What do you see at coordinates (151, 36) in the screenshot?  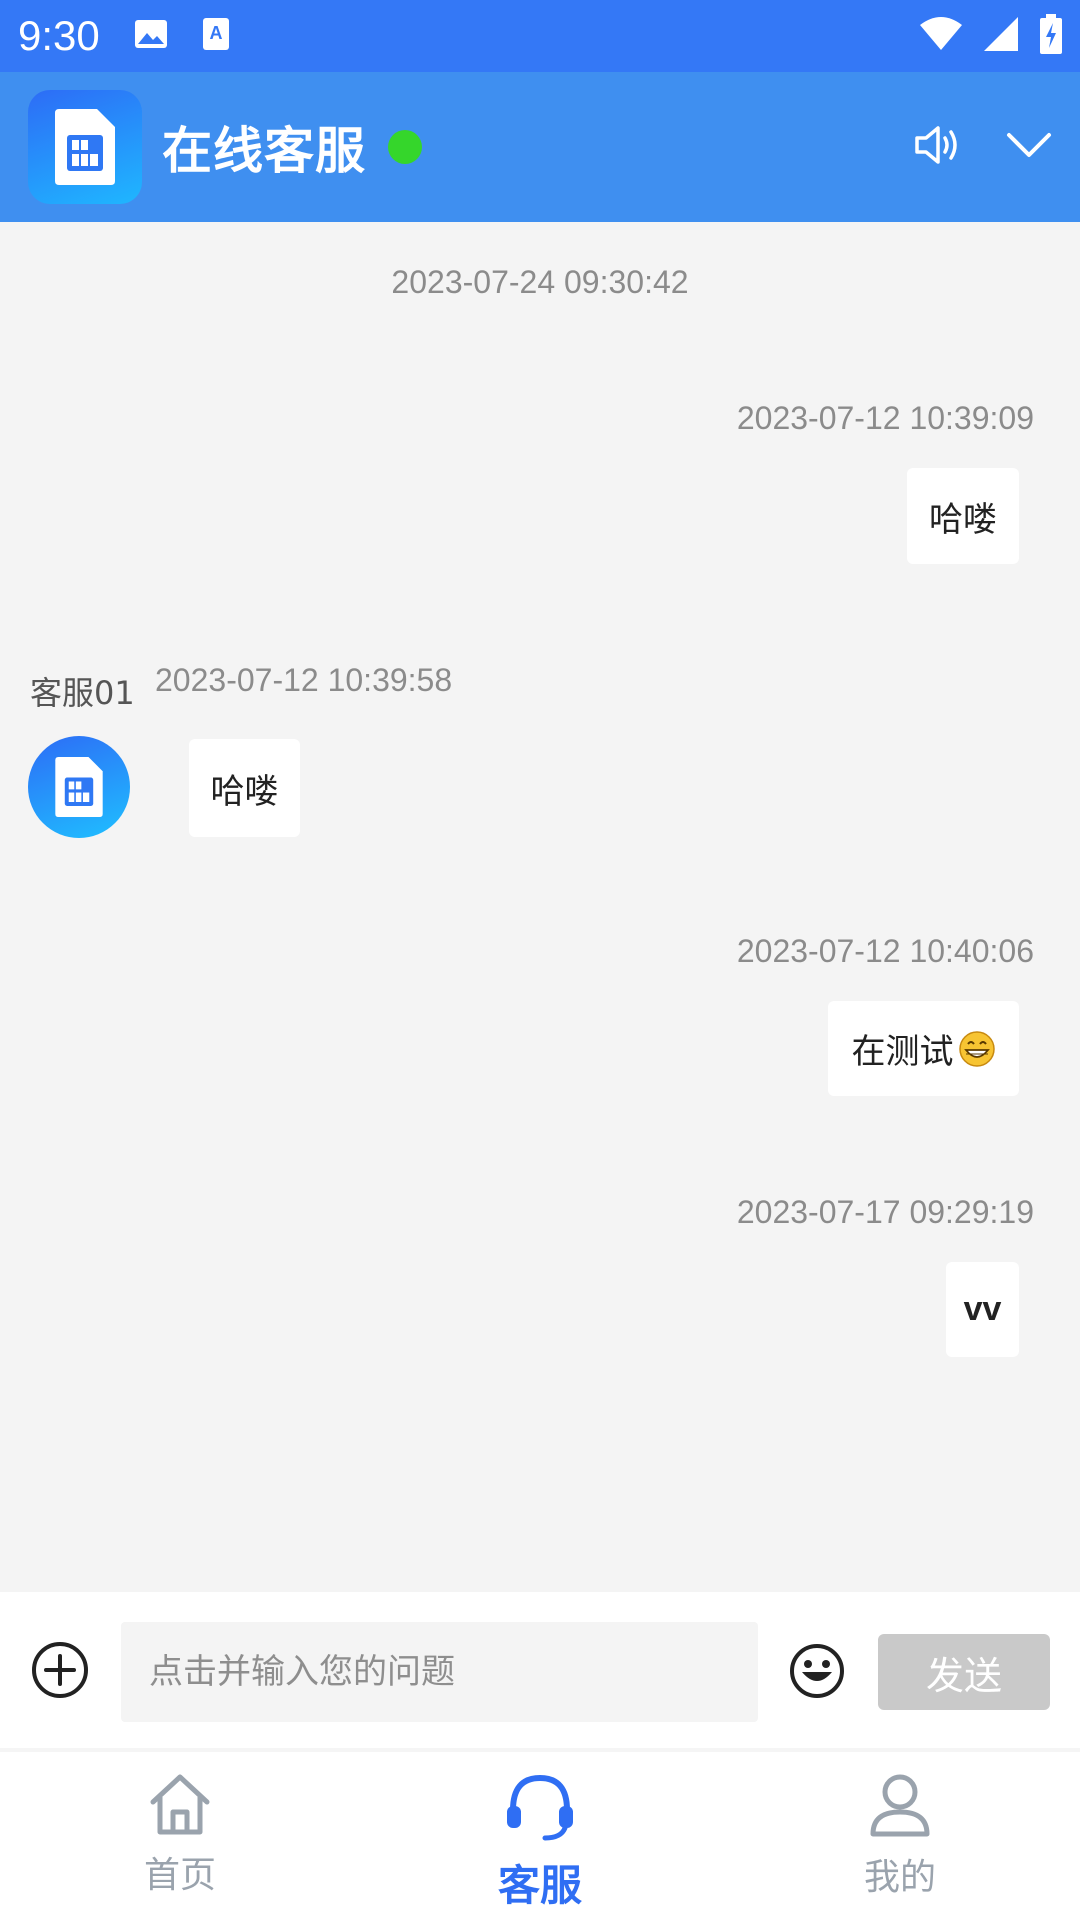 I see `image-icon` at bounding box center [151, 36].